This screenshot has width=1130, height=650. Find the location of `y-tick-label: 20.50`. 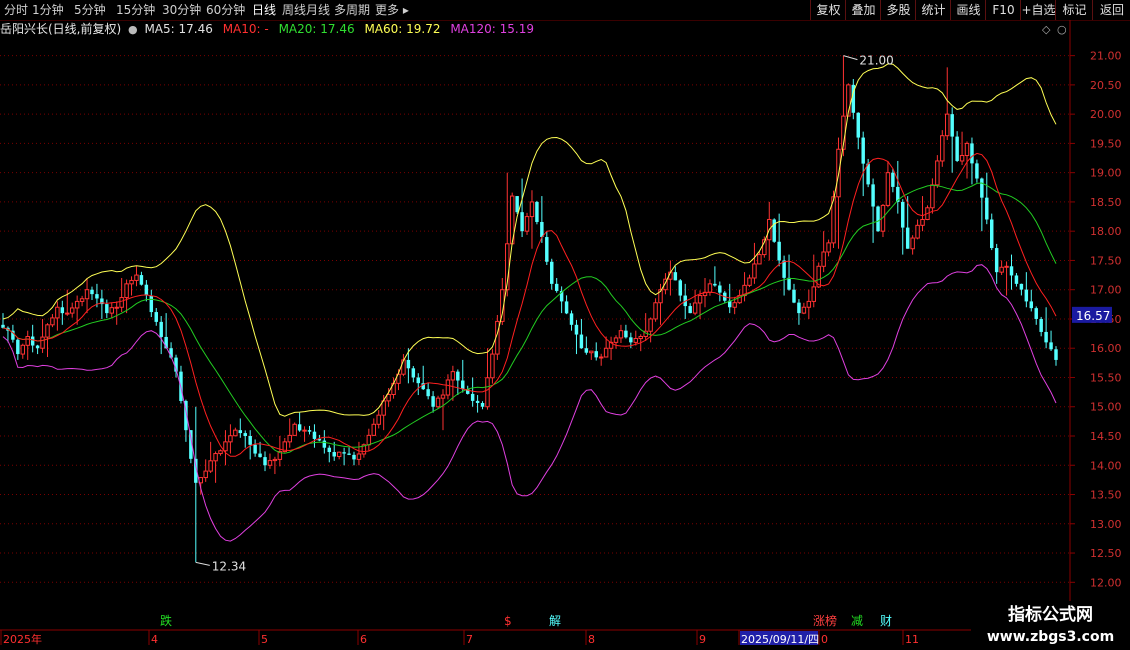

y-tick-label: 20.50 is located at coordinates (1106, 85).